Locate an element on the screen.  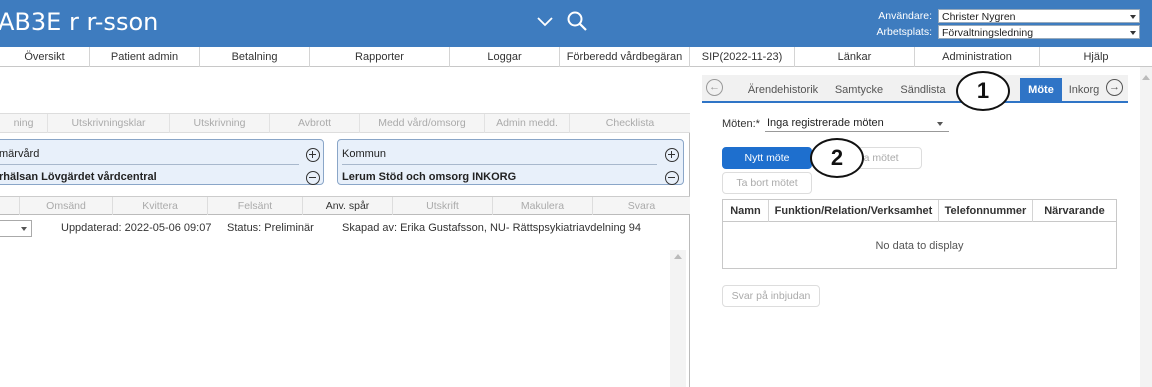
action-item-partial is located at coordinates (10, 206).